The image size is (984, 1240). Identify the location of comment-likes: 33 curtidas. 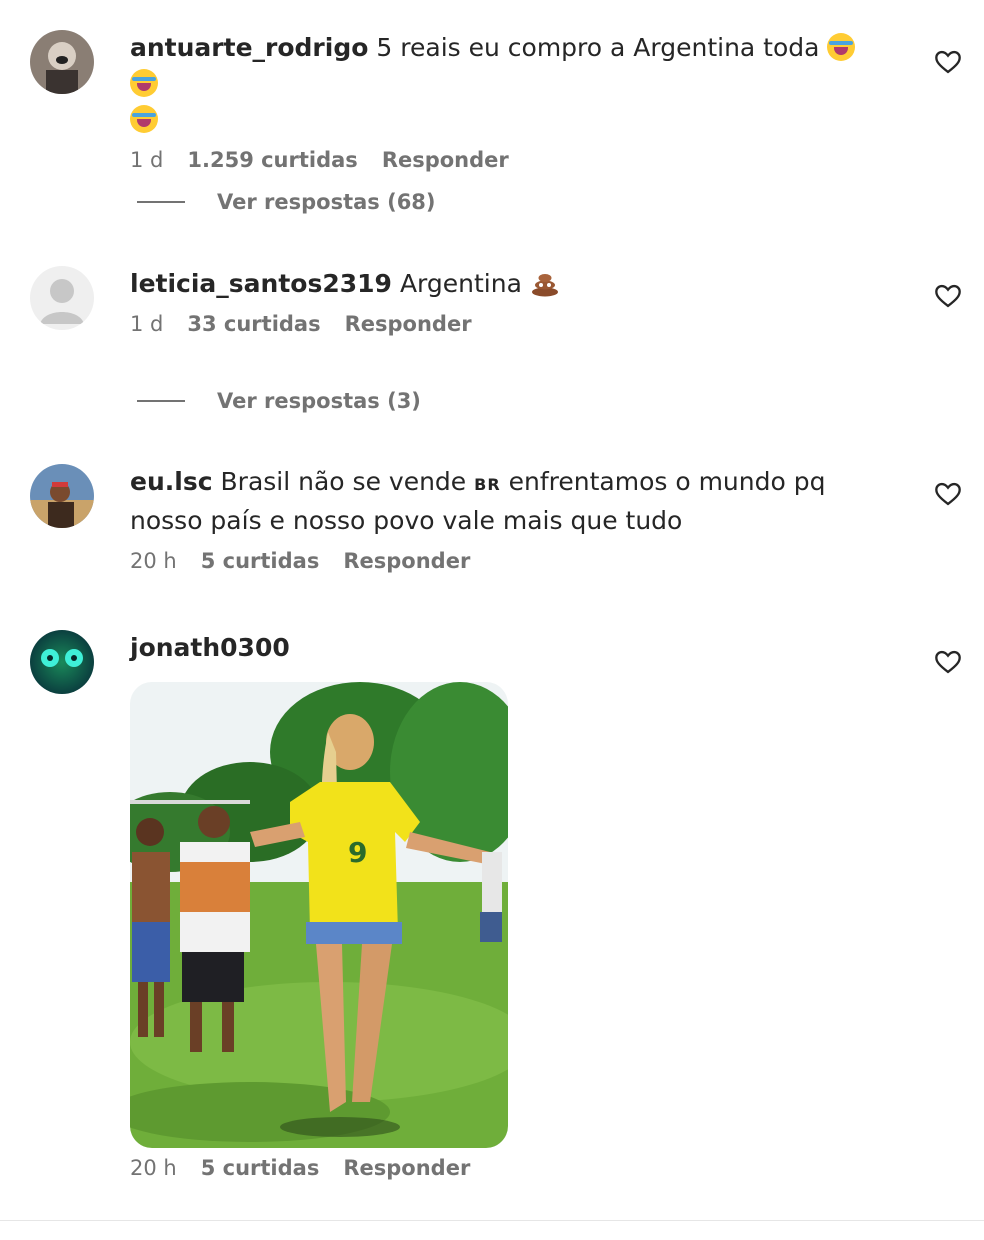
(253, 324).